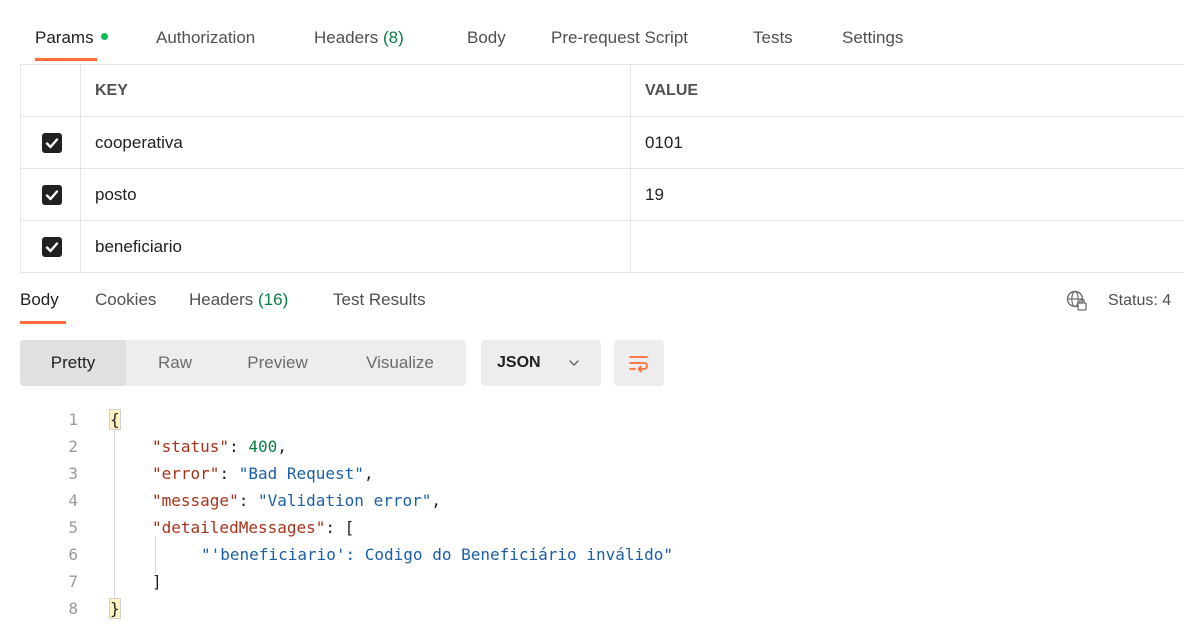 This screenshot has width=1184, height=630. What do you see at coordinates (519, 362) in the screenshot?
I see `format-select-value: JSON` at bounding box center [519, 362].